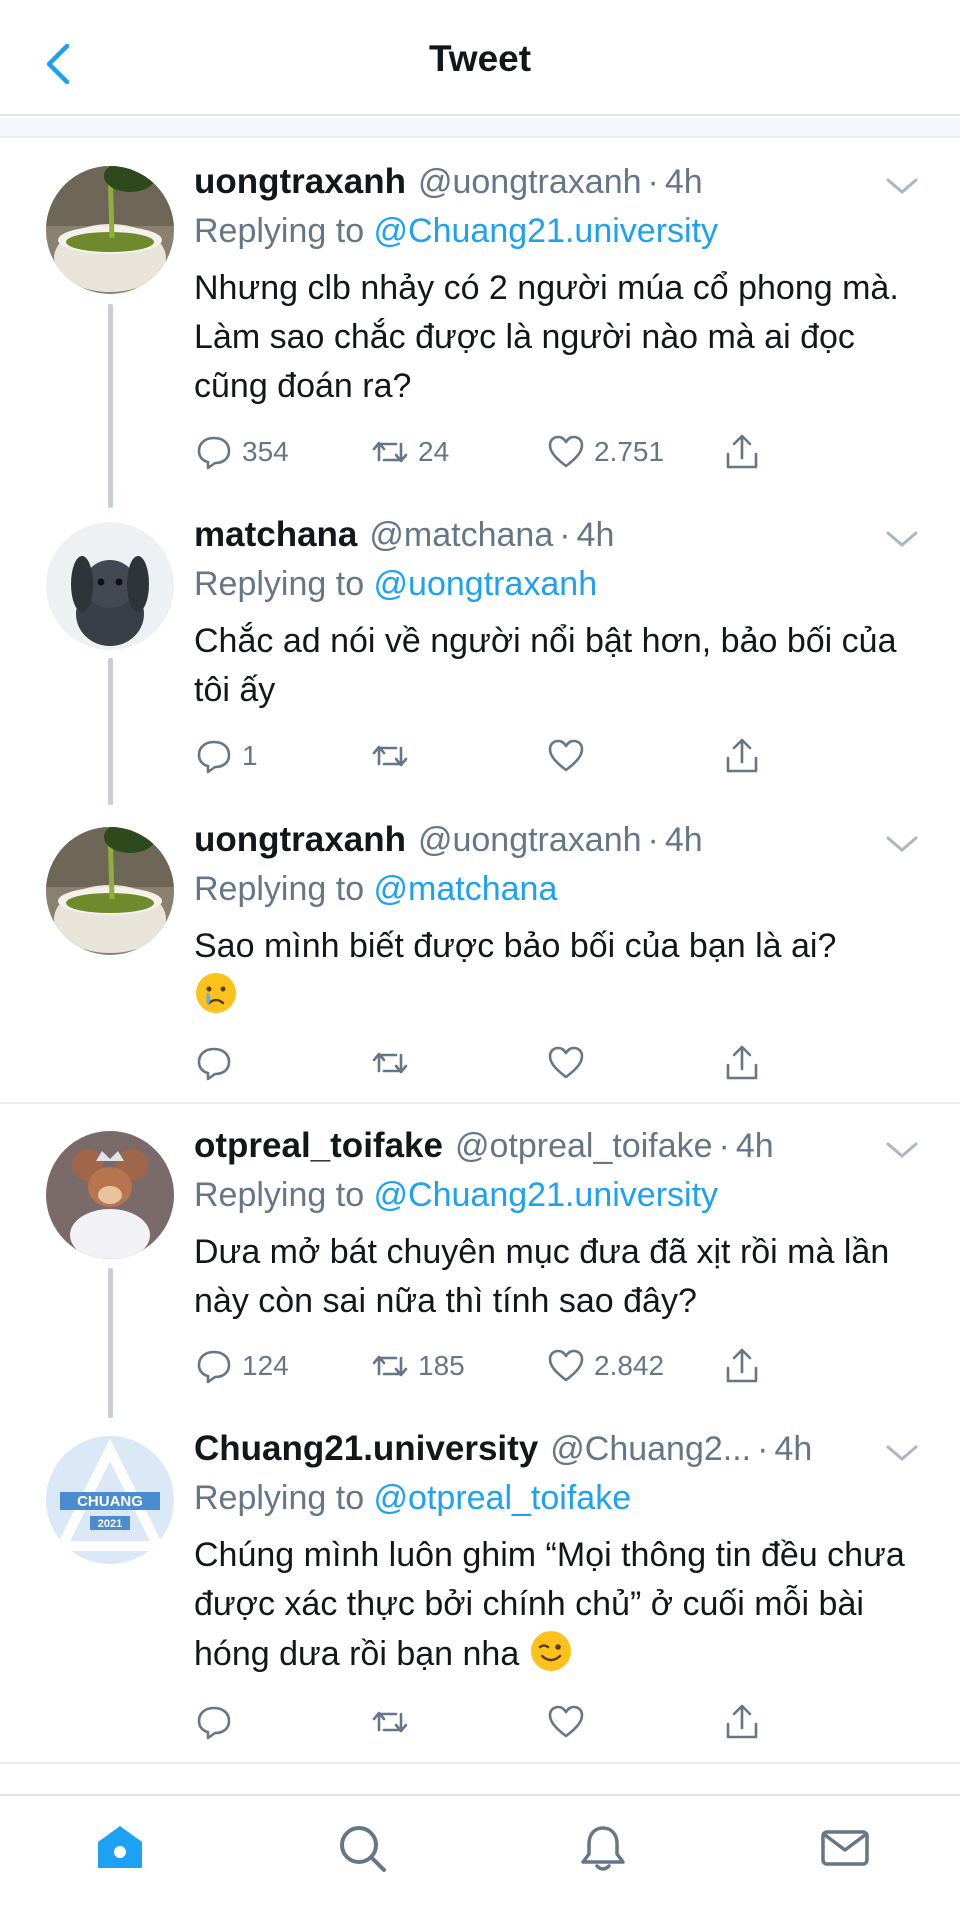 This screenshot has width=960, height=1920. I want to click on reply-button: 1, so click(226, 756).